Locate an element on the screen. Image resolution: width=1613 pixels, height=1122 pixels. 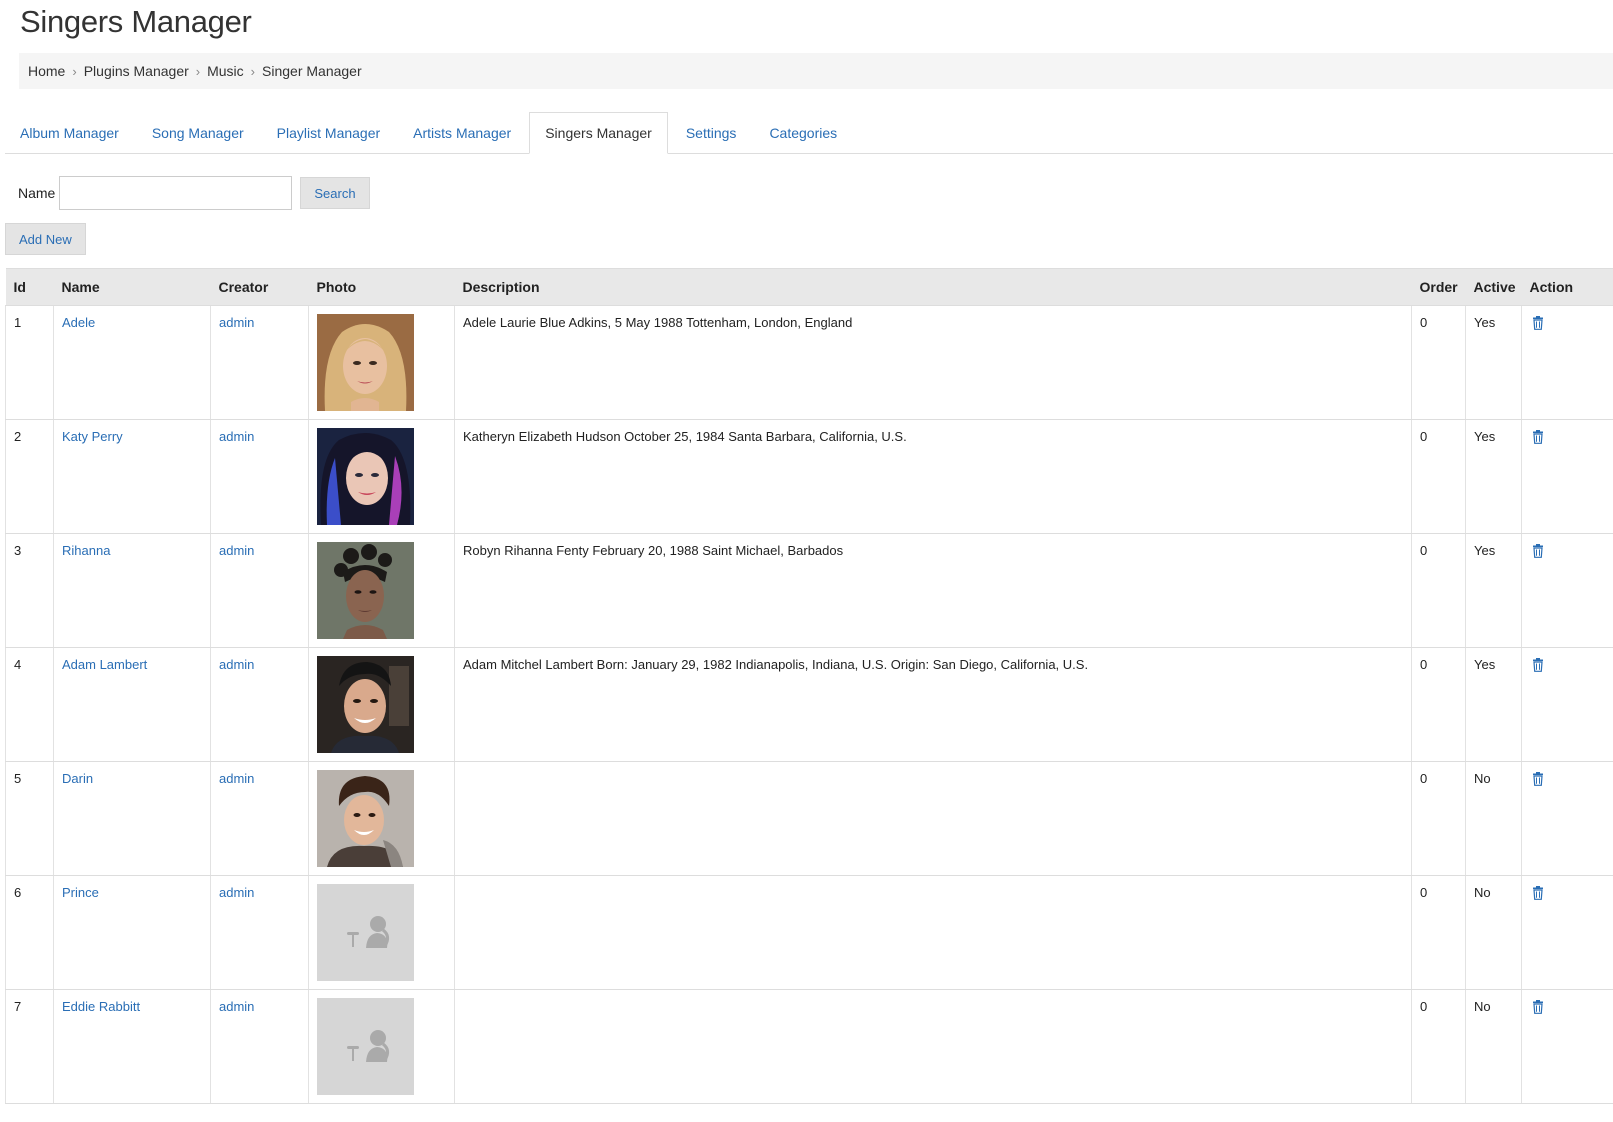
column-header-id: Id is located at coordinates (29, 287).